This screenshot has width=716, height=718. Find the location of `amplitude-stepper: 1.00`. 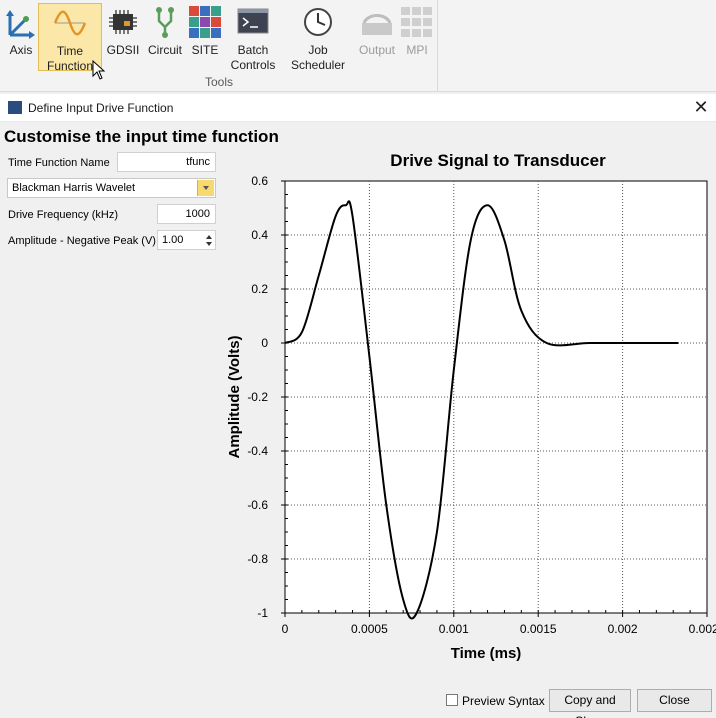

amplitude-stepper: 1.00 is located at coordinates (186, 240).